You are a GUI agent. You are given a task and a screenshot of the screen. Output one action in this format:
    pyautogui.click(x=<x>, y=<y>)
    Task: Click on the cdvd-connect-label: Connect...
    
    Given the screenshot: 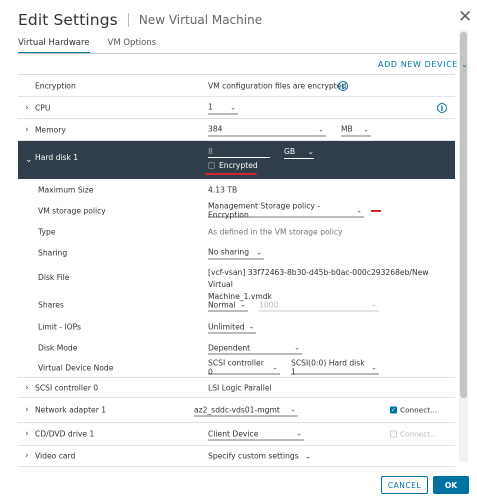 What is the action you would take?
    pyautogui.click(x=419, y=434)
    